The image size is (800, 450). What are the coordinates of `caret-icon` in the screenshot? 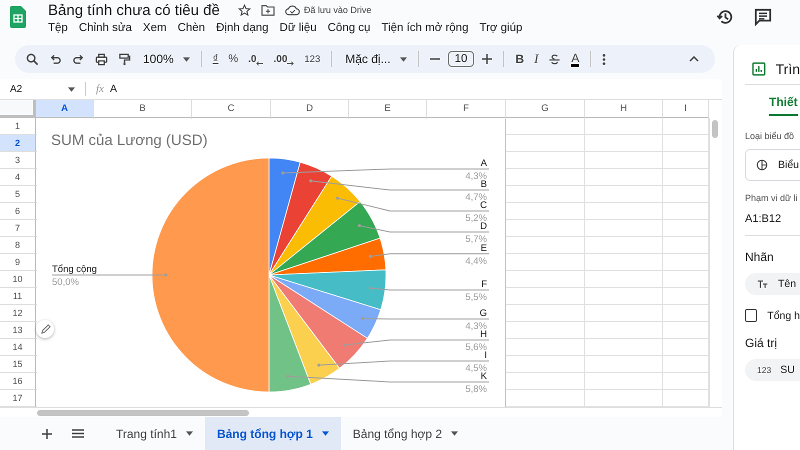 It's located at (71, 89).